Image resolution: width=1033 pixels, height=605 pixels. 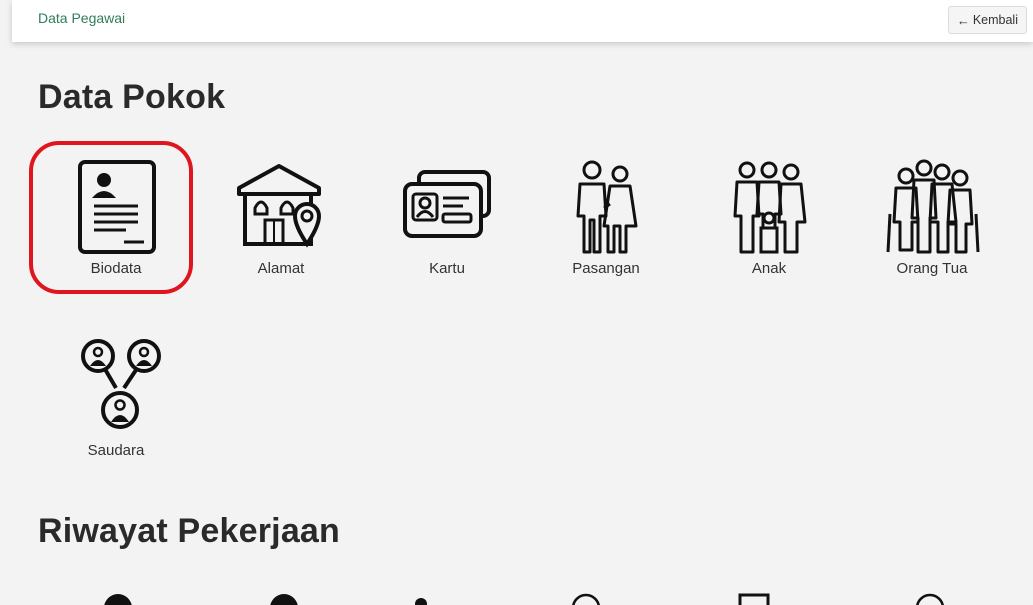 I want to click on menu-item-saudara: Saudara, so click(x=116, y=413).